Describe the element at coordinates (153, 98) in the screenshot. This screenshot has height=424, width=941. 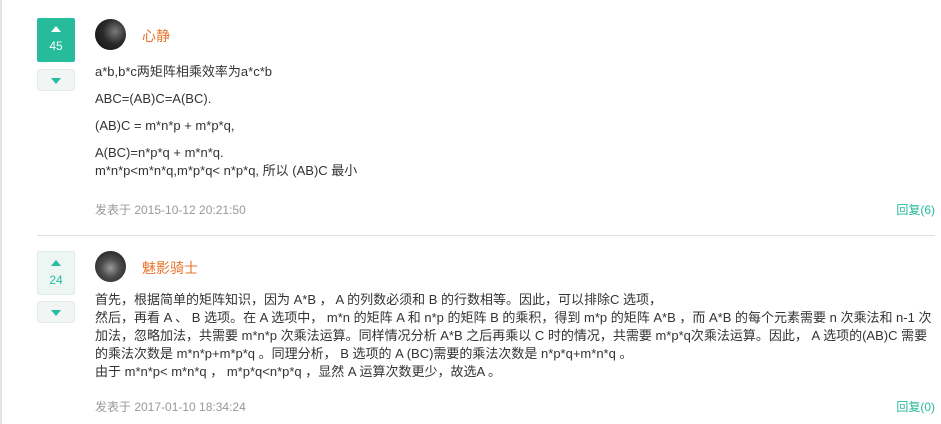
I see `comment-line: ABC=(AB)C=A(BC).` at that location.